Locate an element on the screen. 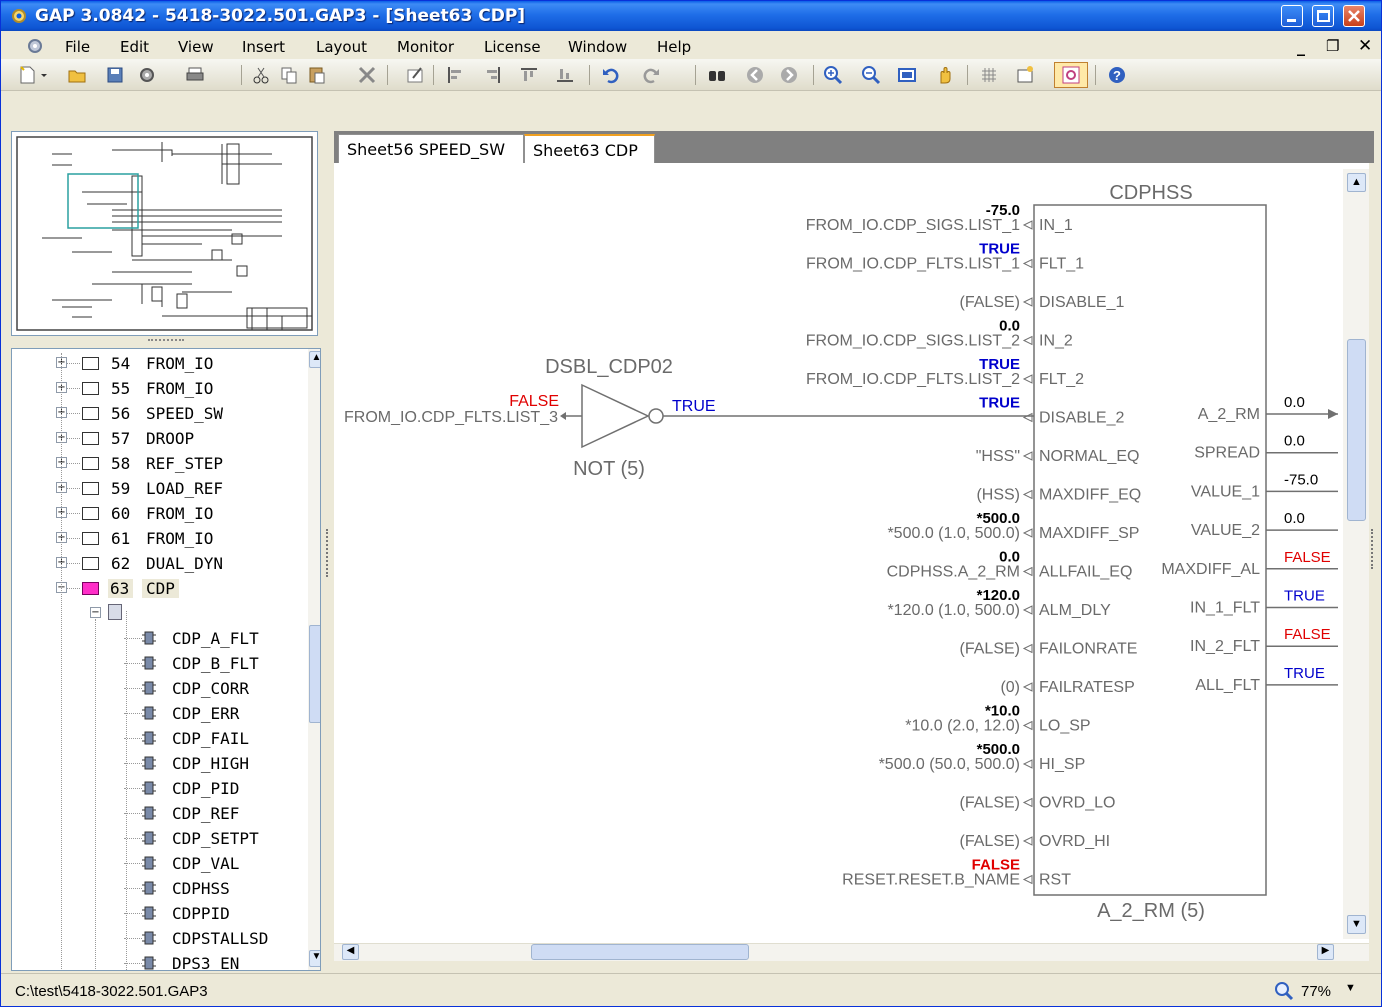 The height and width of the screenshot is (1007, 1382). panel-splitter-grip is located at coordinates (166, 341).